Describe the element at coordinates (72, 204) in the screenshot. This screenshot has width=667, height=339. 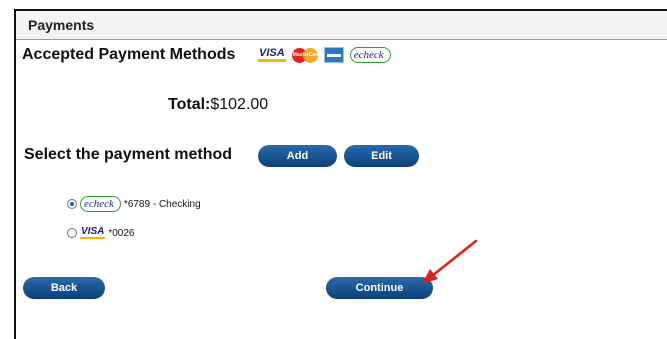
I see `radio-checking` at that location.